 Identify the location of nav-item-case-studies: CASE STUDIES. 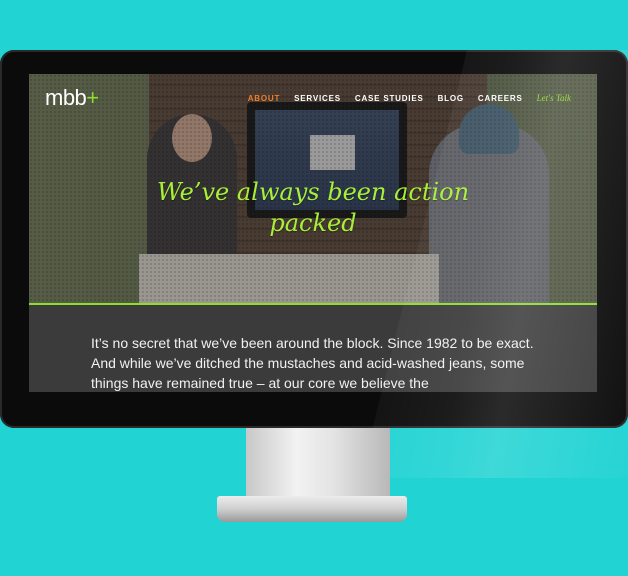
(389, 98).